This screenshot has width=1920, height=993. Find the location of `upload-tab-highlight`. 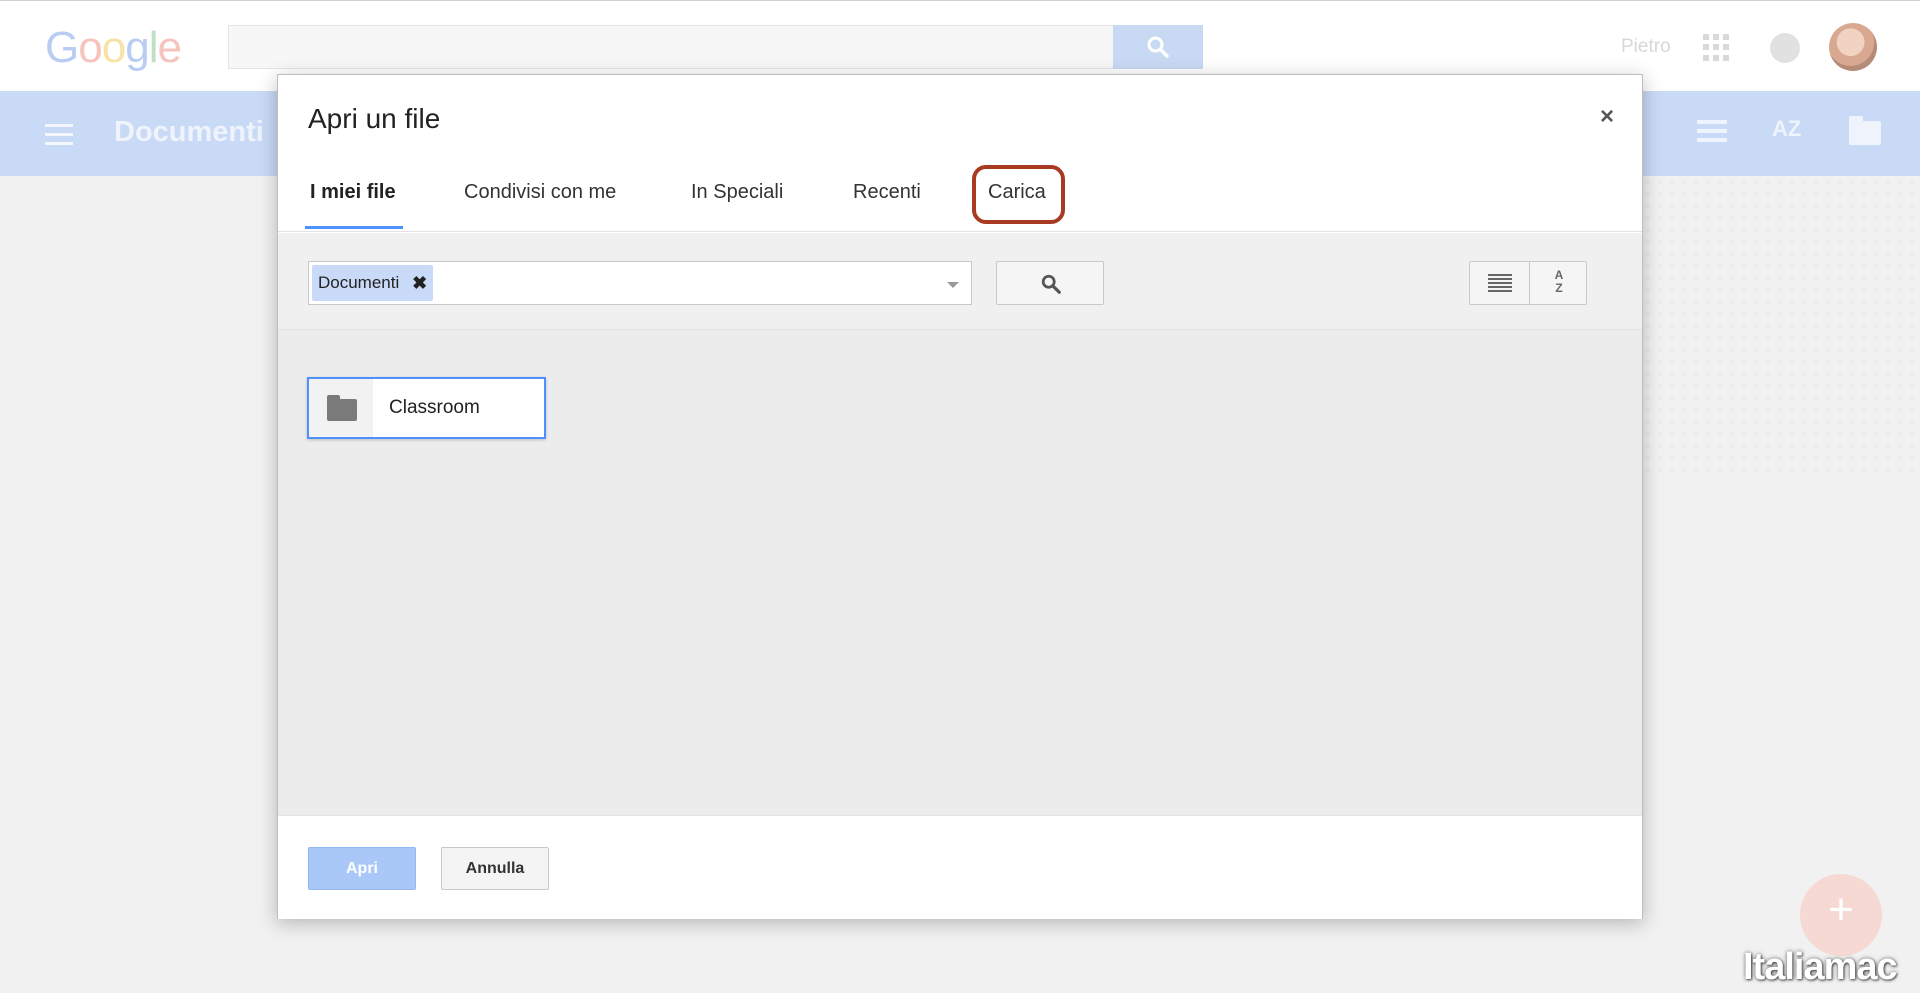

upload-tab-highlight is located at coordinates (1018, 194).